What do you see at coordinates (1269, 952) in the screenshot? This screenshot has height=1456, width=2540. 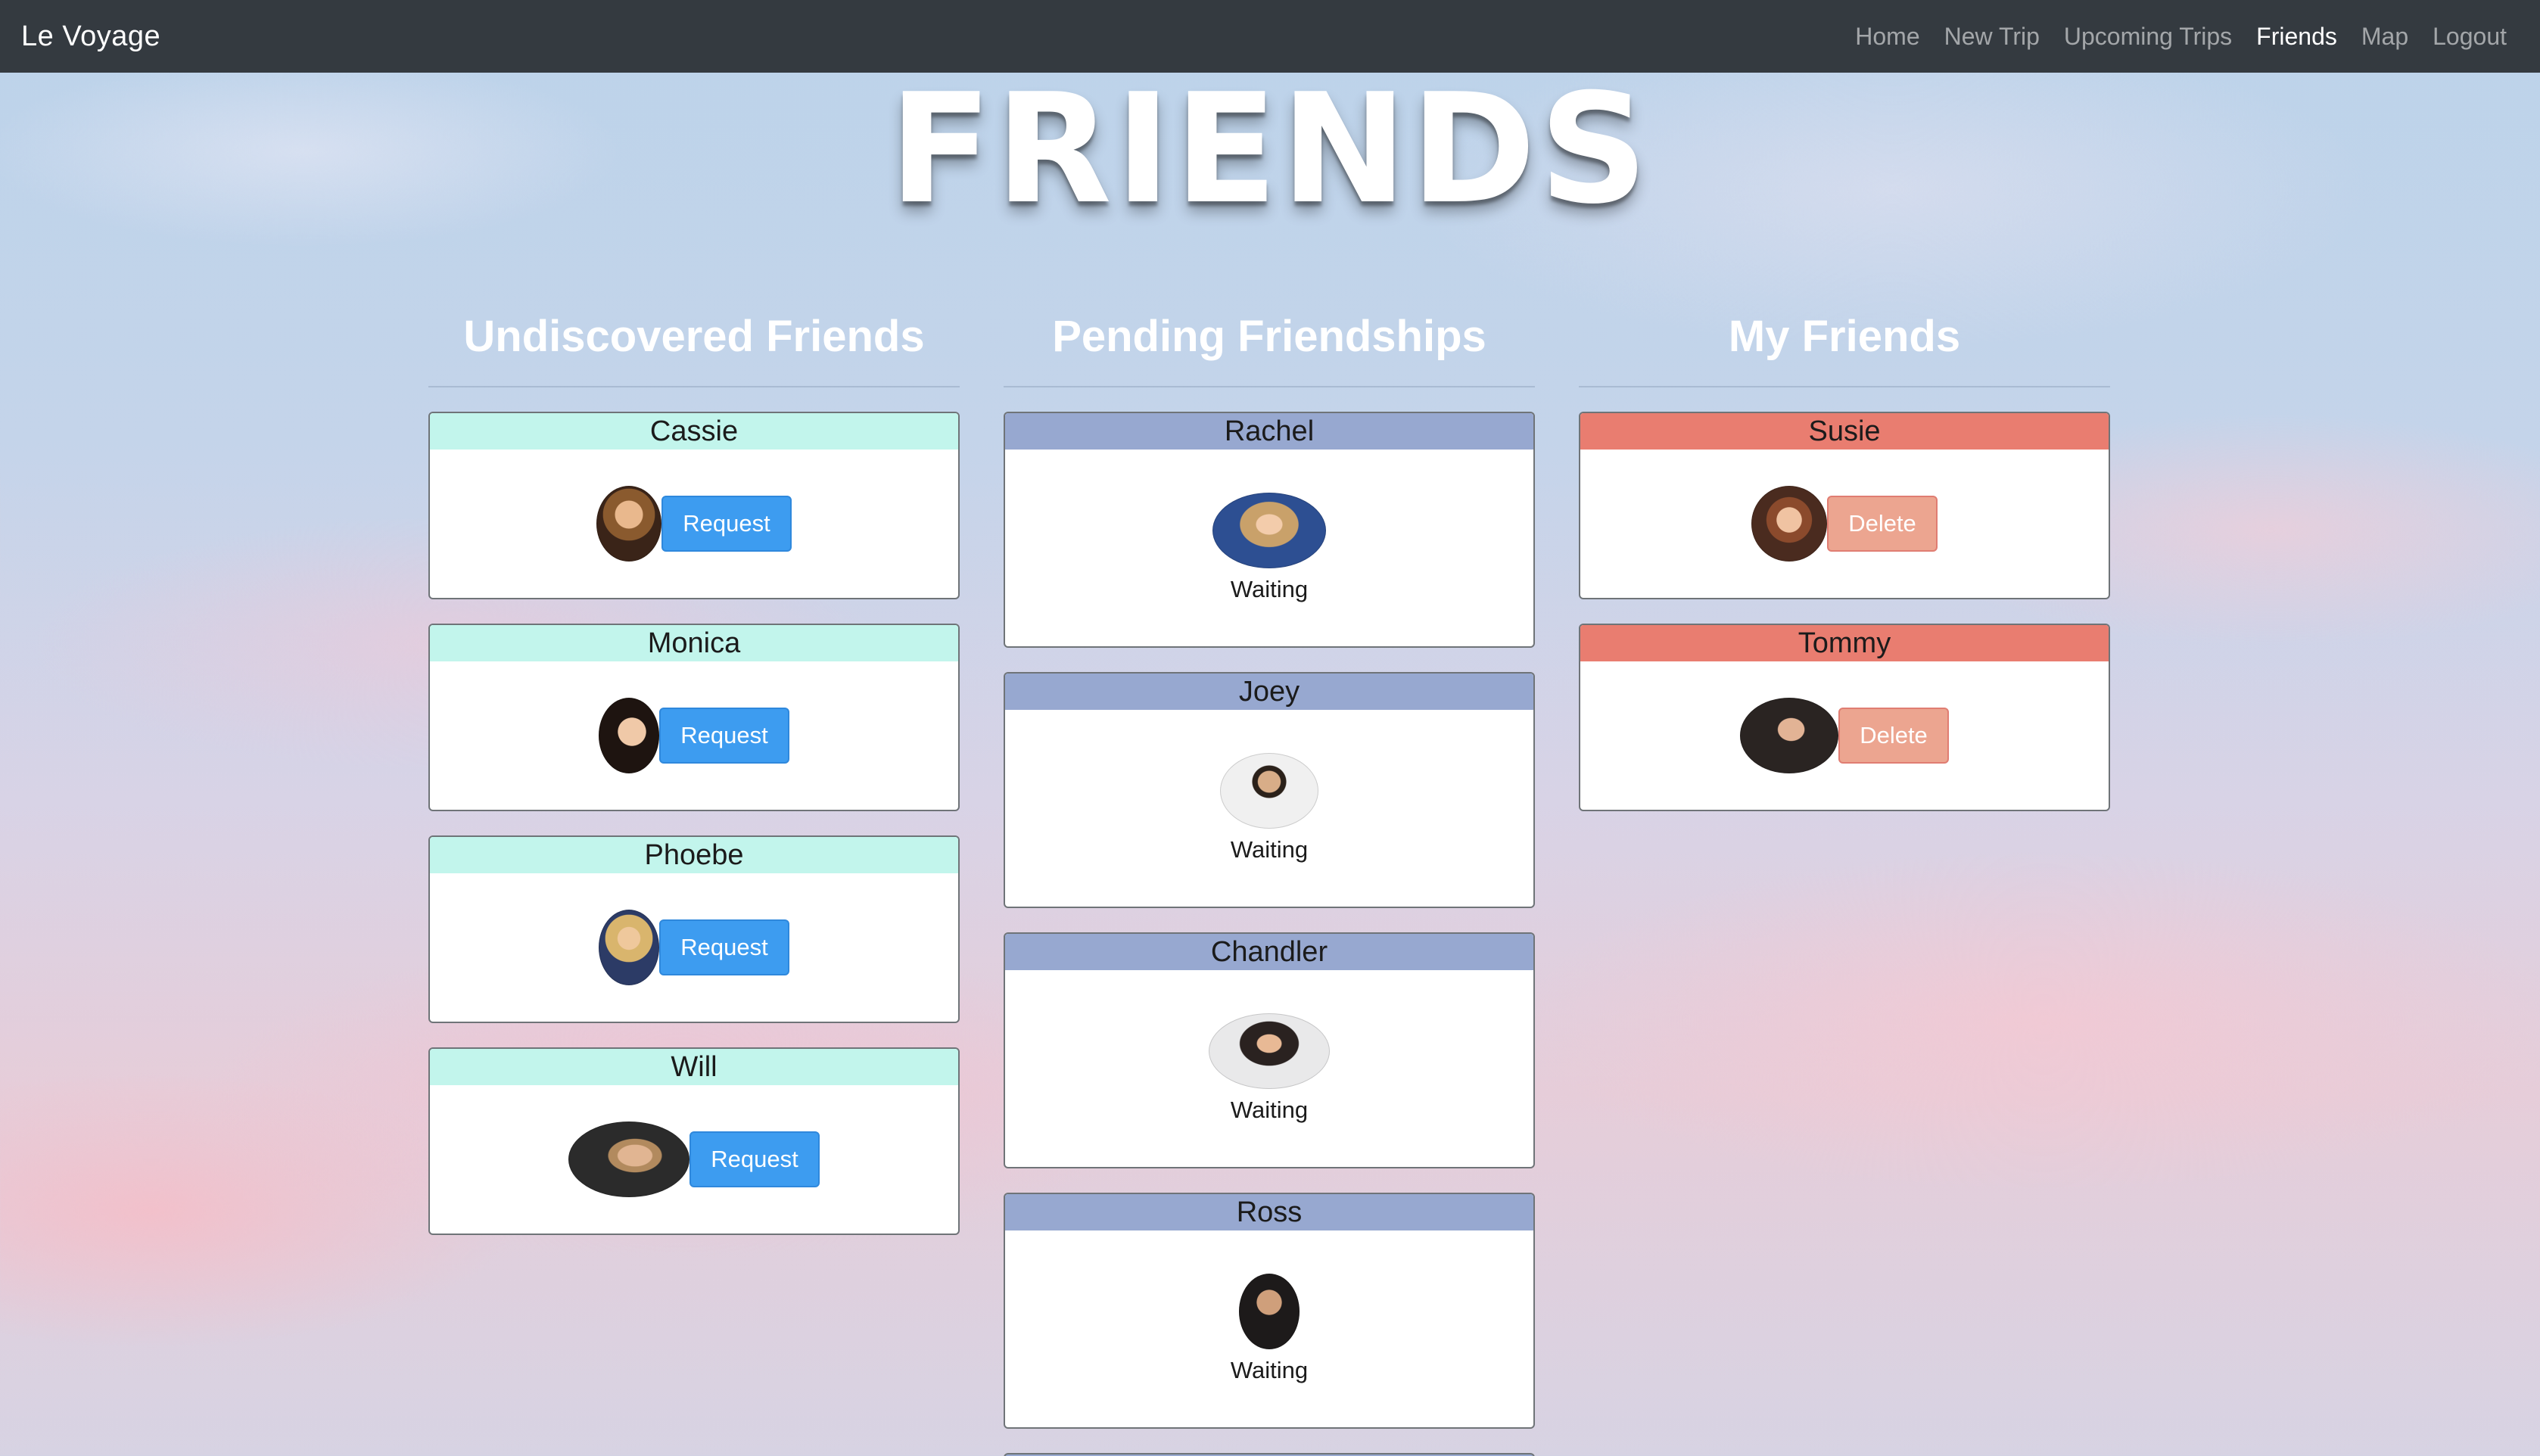 I see `friend-name: Chandler` at bounding box center [1269, 952].